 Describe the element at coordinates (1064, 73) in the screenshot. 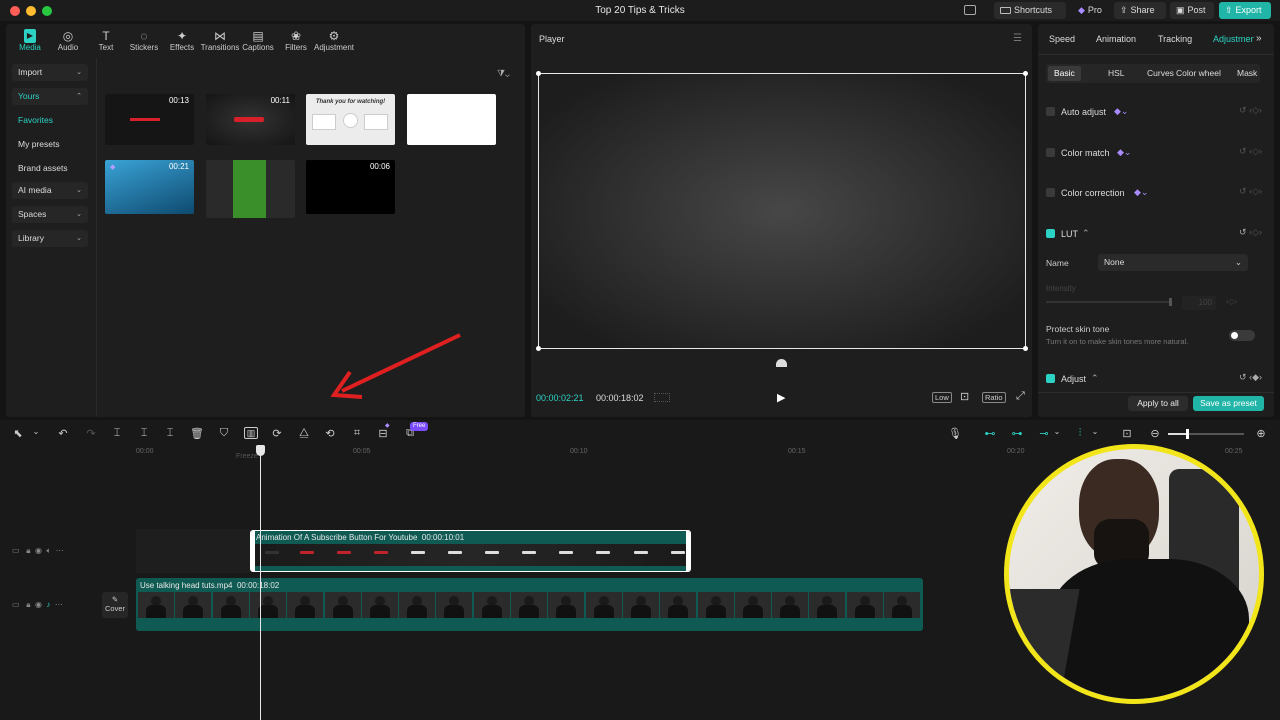

I see `subtab-basic: Basic` at that location.